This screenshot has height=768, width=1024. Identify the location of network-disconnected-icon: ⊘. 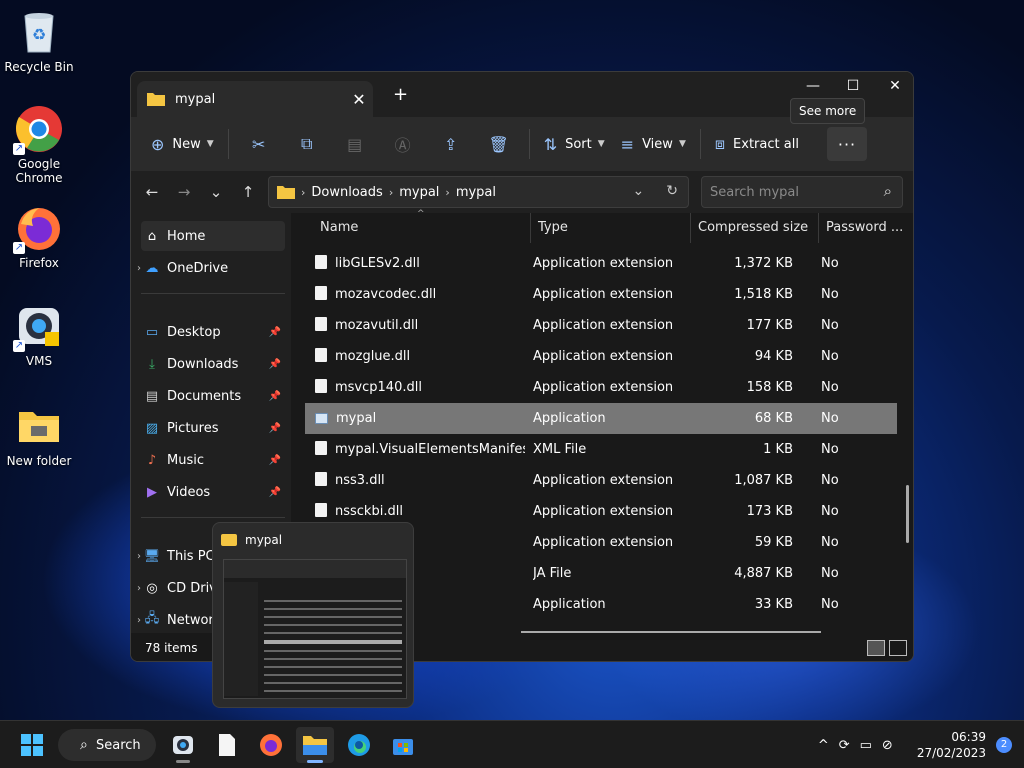
(887, 745).